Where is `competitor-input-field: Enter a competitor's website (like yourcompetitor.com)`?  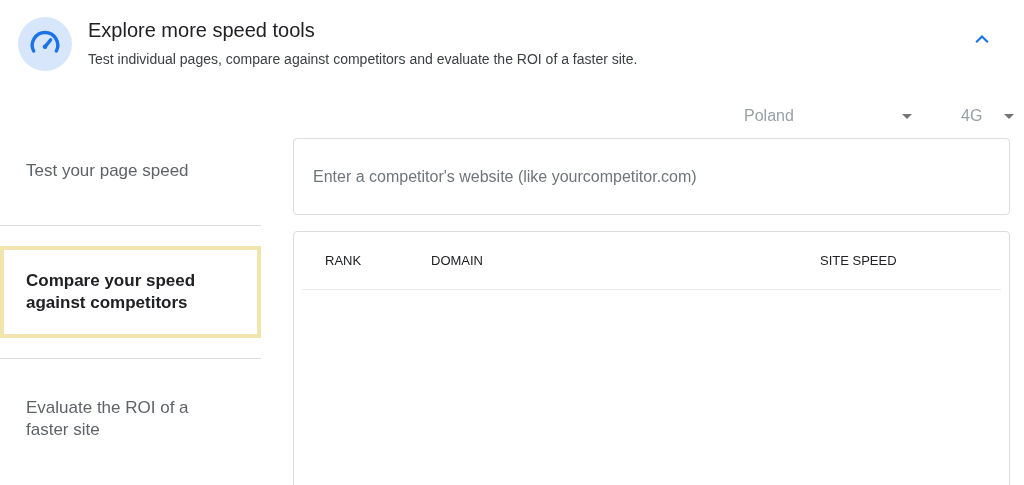 competitor-input-field: Enter a competitor's website (like yourcompetitor.com) is located at coordinates (651, 176).